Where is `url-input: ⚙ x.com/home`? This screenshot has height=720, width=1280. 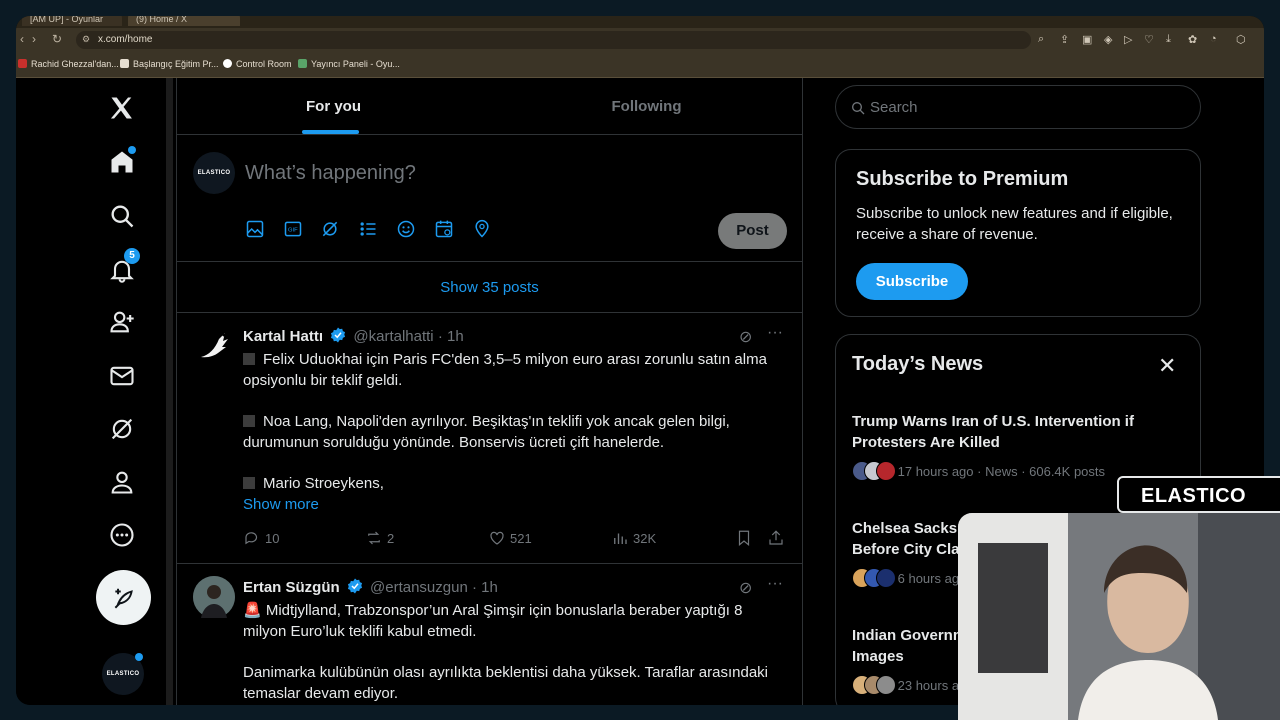
url-input: ⚙ x.com/home is located at coordinates (553, 40).